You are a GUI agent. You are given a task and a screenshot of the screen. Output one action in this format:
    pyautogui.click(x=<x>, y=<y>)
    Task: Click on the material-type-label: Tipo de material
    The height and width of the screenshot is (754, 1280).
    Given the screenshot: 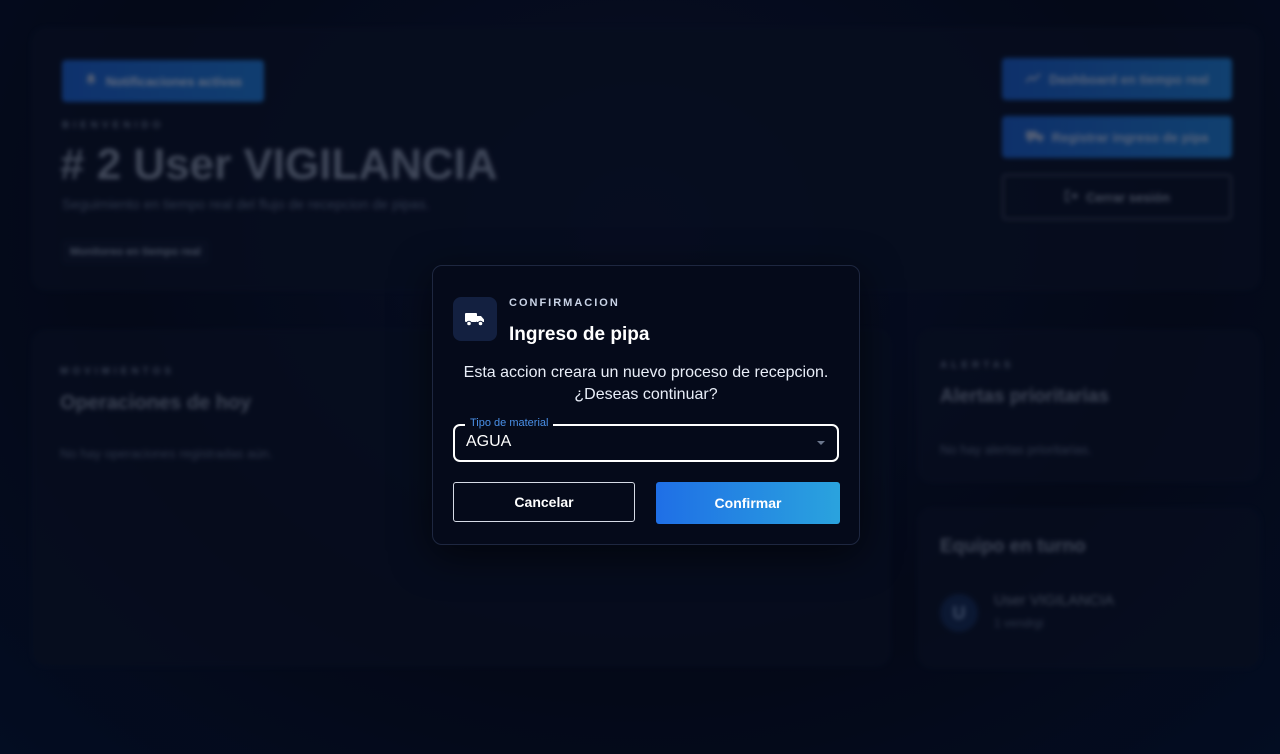 What is the action you would take?
    pyautogui.click(x=509, y=423)
    